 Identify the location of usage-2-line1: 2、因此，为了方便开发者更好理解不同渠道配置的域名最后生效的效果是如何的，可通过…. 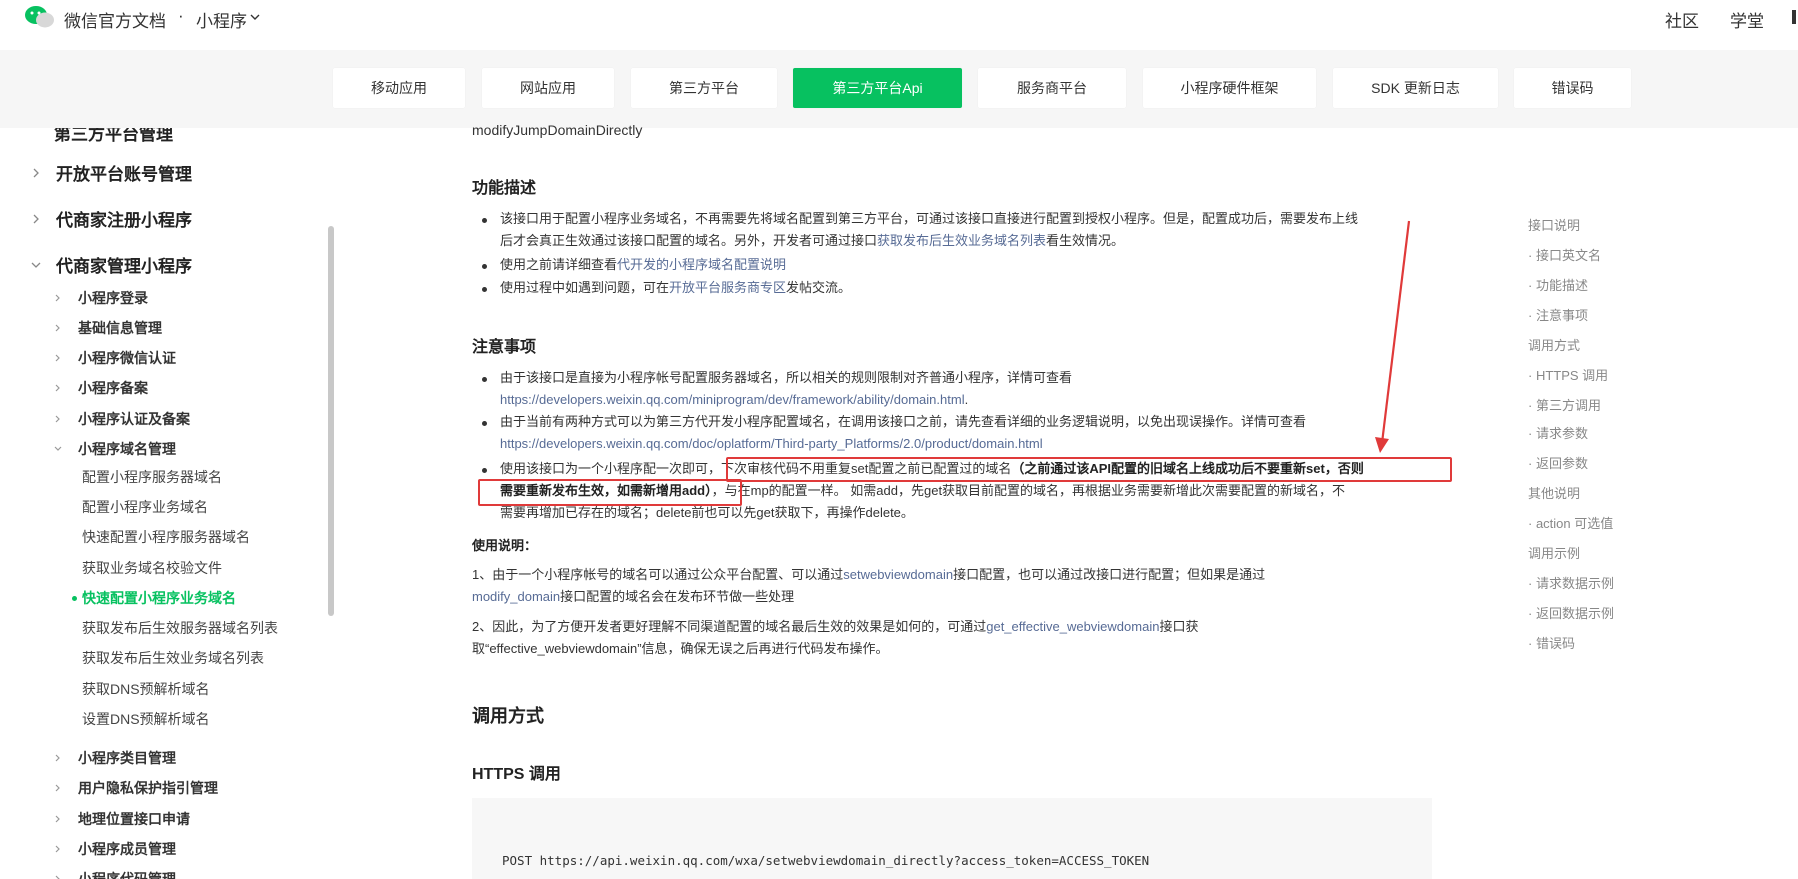
(835, 627).